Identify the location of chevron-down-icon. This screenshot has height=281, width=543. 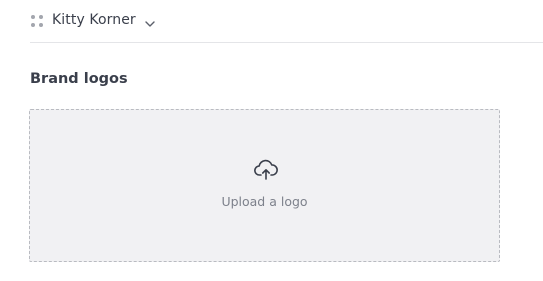
(150, 21).